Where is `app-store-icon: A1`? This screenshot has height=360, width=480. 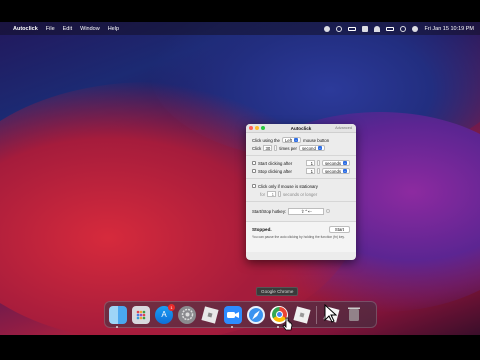 app-store-icon: A1 is located at coordinates (165, 313).